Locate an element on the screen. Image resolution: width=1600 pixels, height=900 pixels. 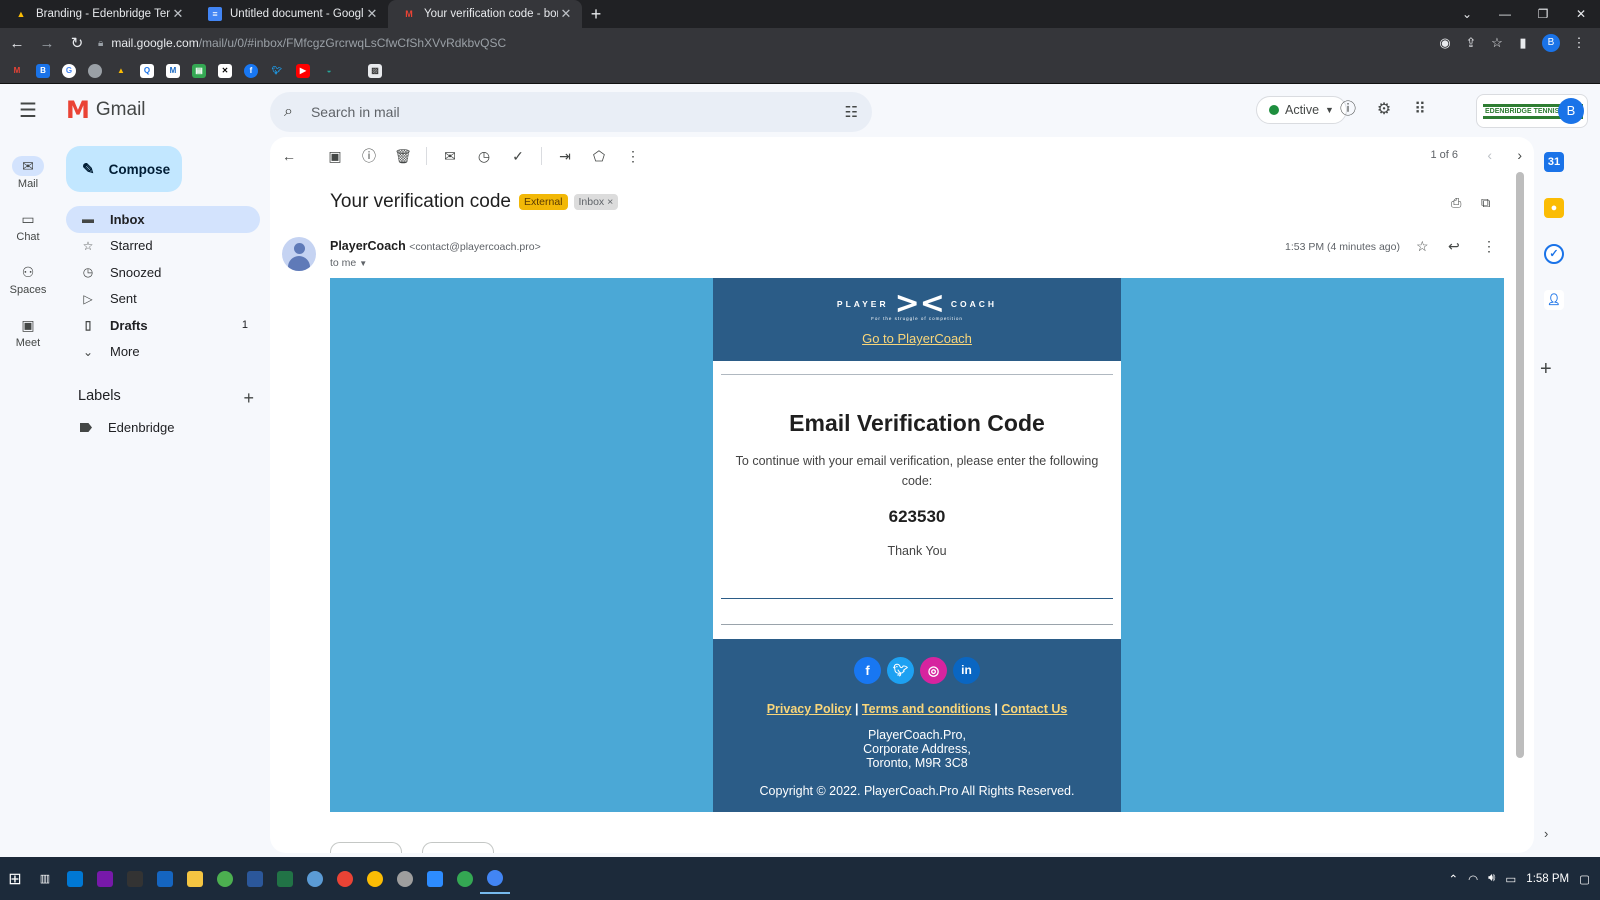
new-tab-button: + is located at coordinates (596, 14).